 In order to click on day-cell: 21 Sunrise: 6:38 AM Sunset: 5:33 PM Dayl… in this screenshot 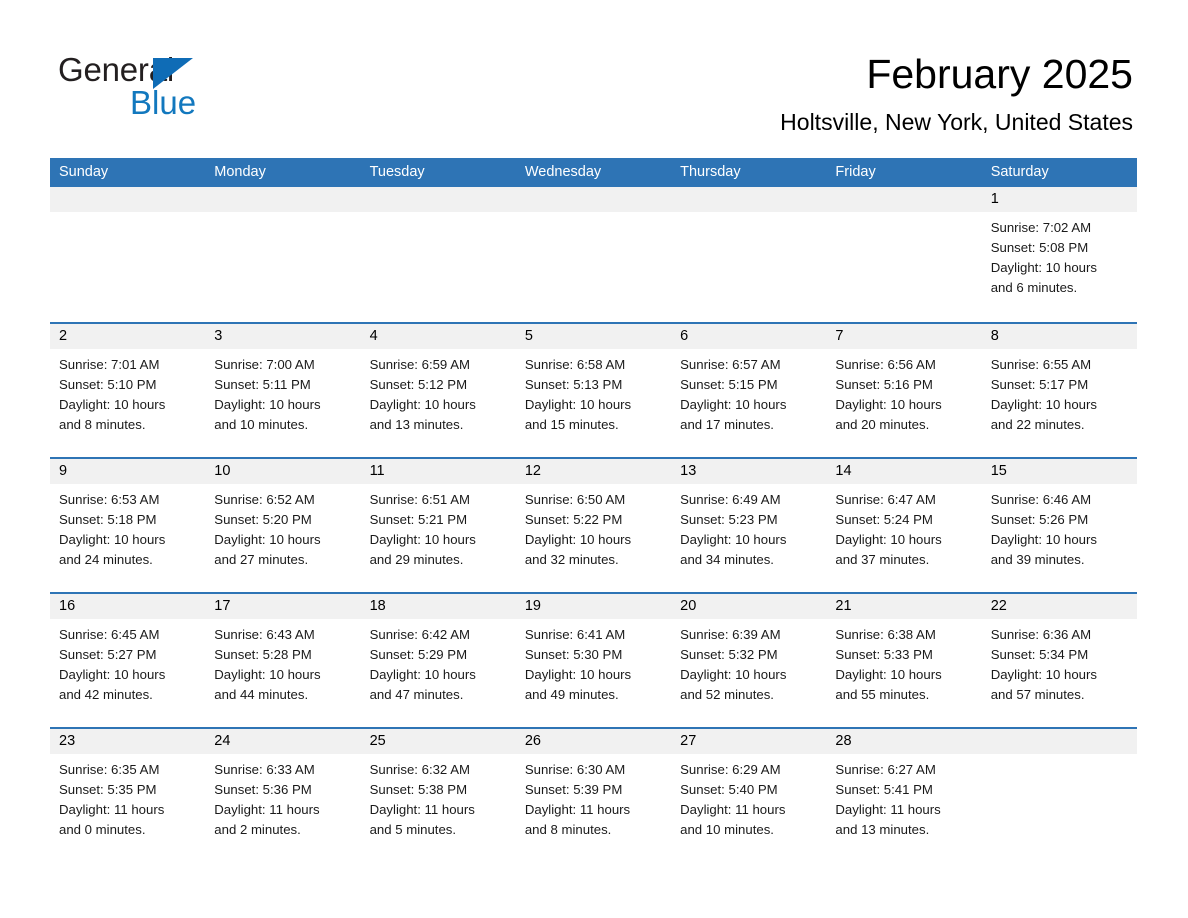, I will do `click(904, 660)`.